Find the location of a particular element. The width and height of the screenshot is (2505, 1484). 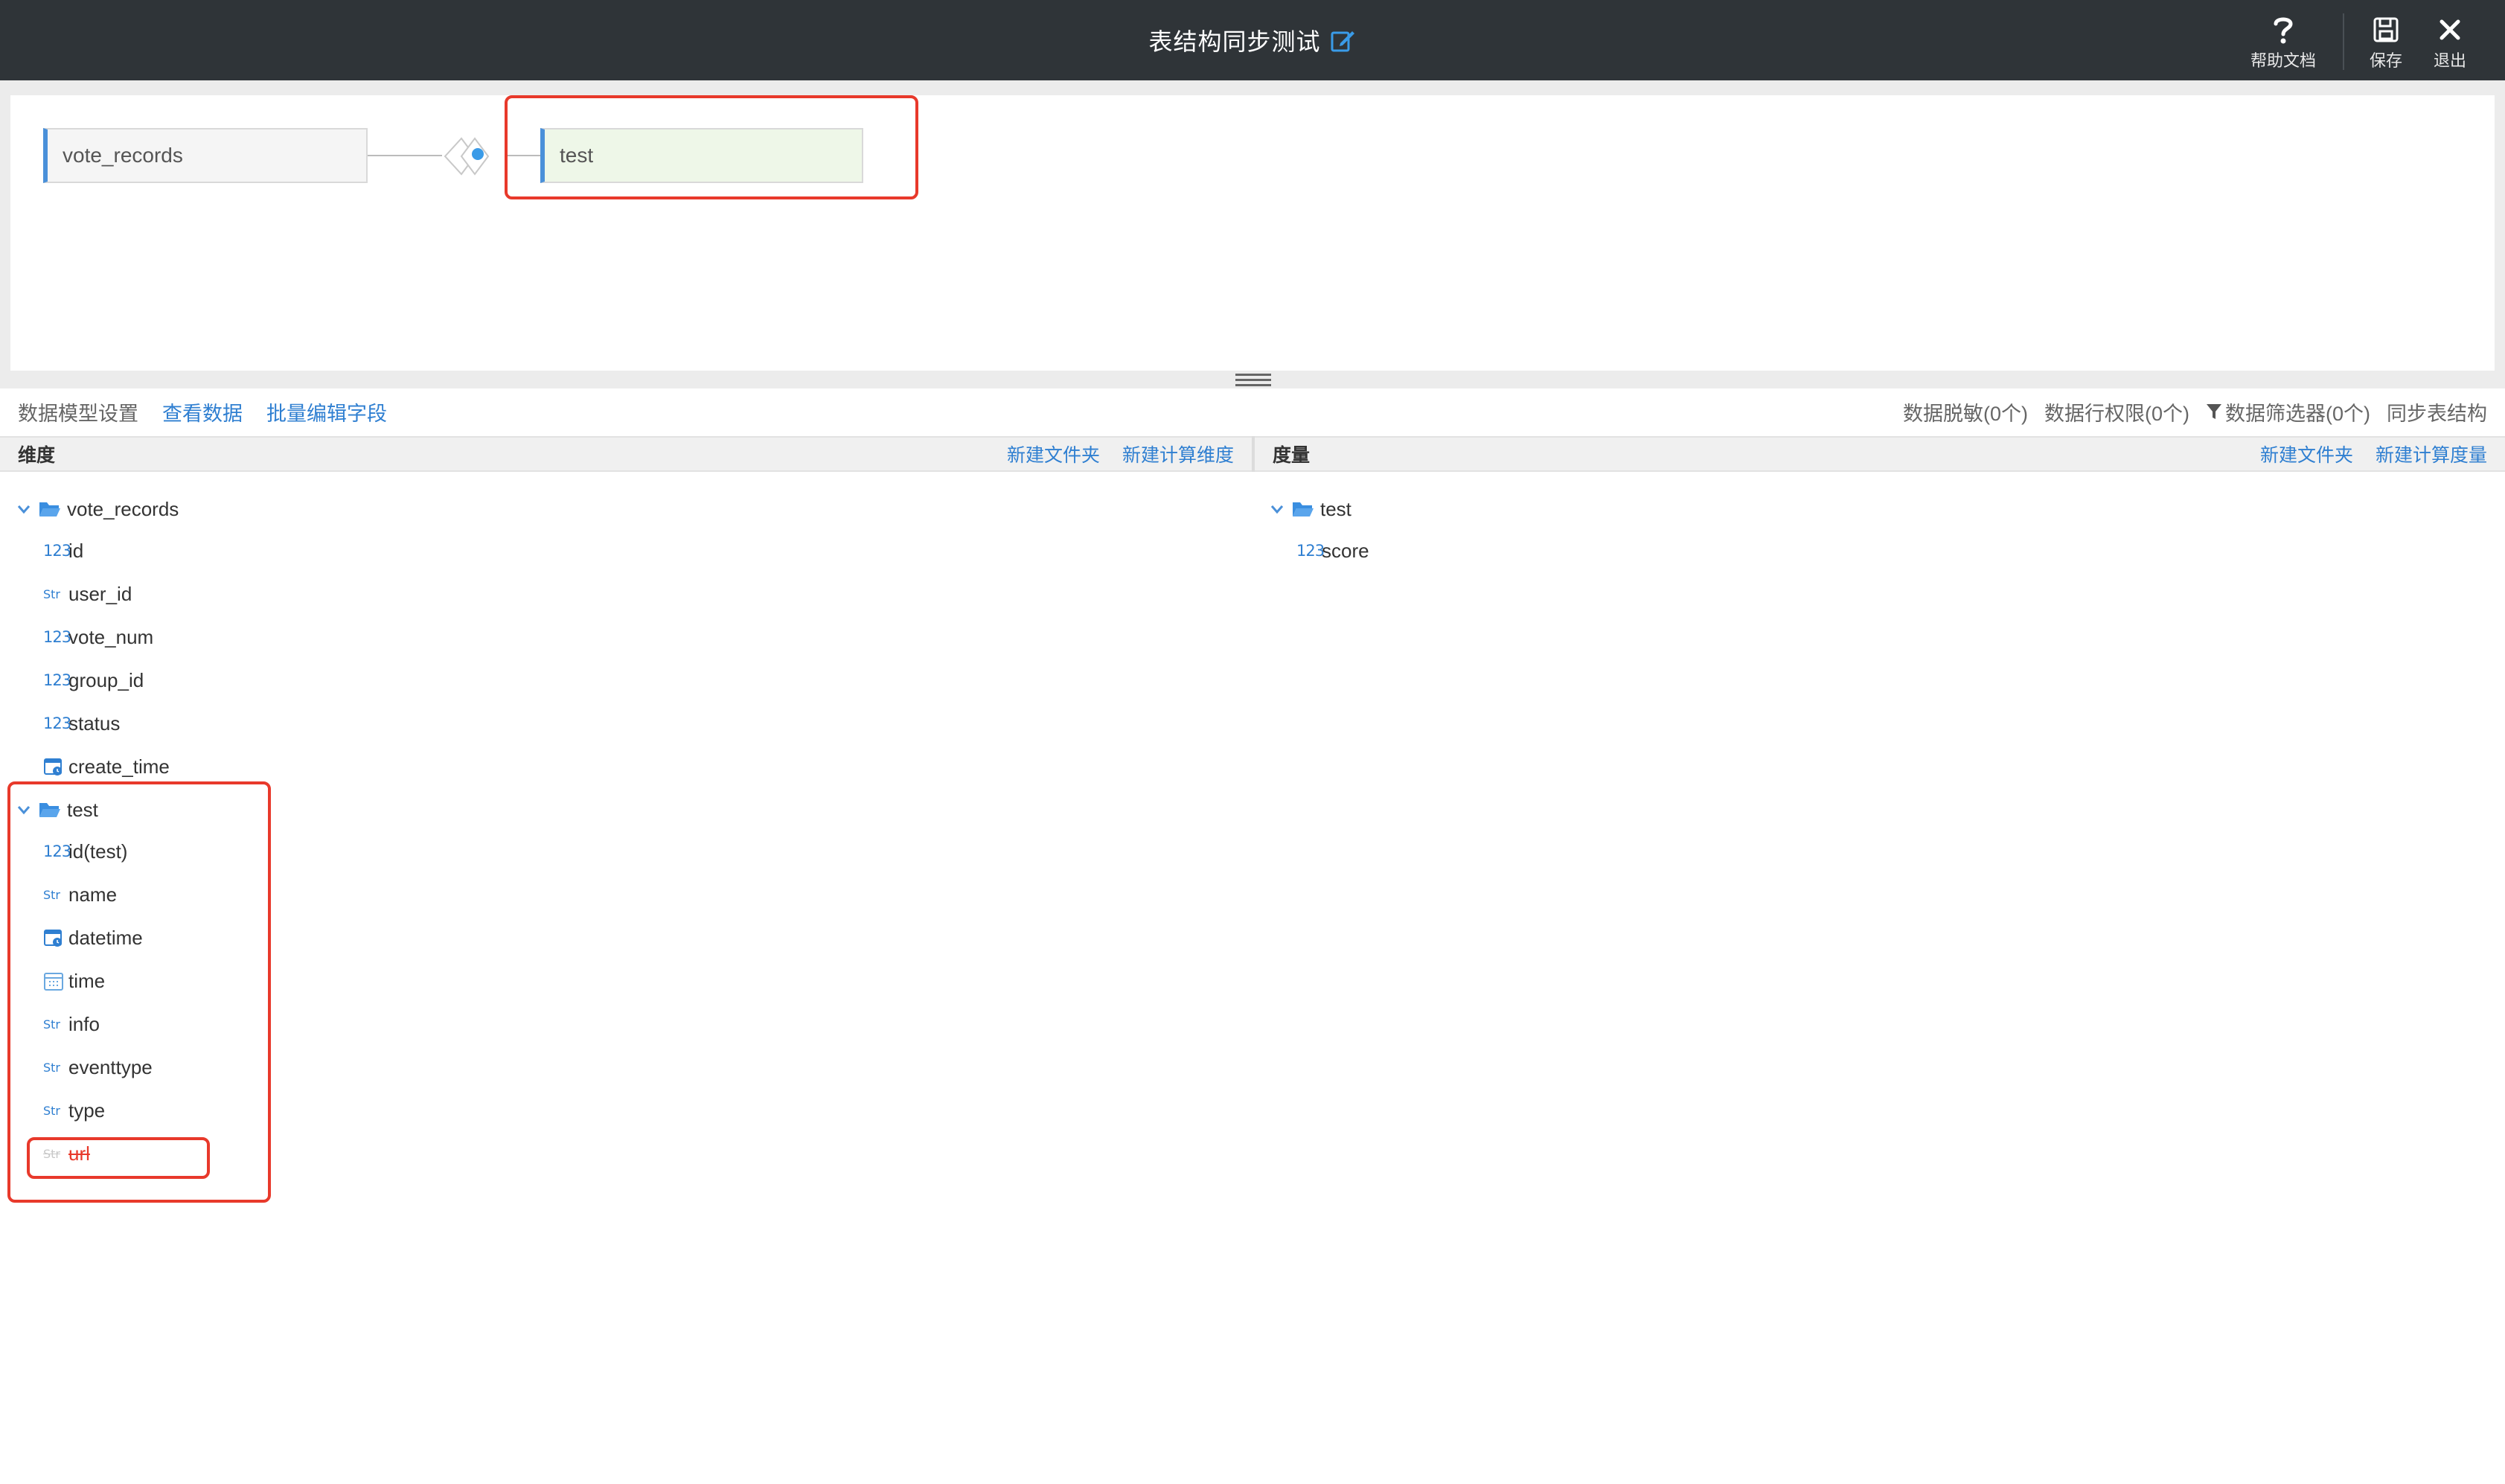

tab-batch-edit-fields: 批量编辑字段 is located at coordinates (327, 411).